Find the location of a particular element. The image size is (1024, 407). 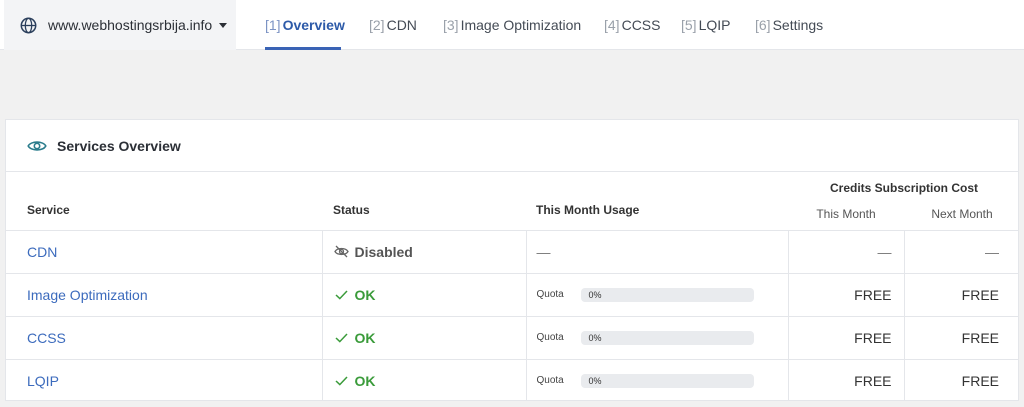

tab-settings: [6] Settings is located at coordinates (789, 25).